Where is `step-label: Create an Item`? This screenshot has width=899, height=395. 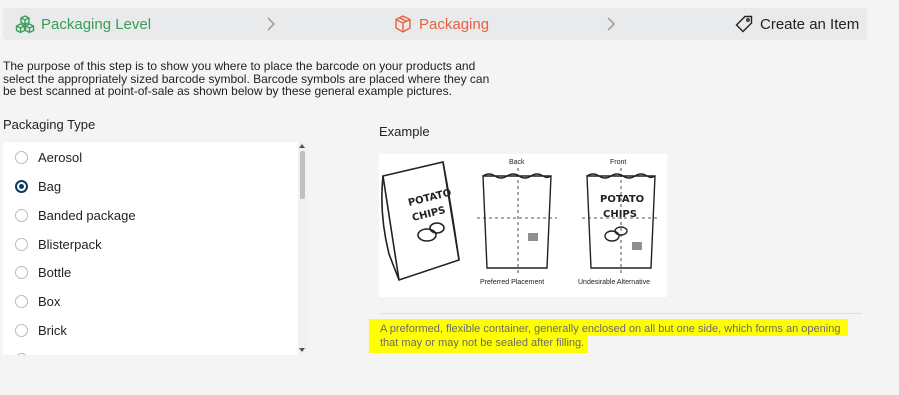
step-label: Create an Item is located at coordinates (810, 24).